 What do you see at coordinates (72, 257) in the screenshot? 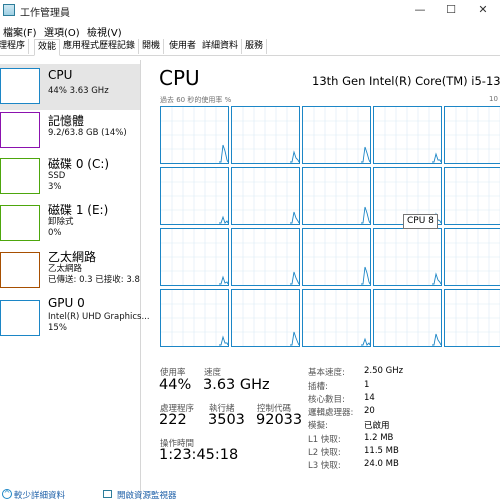
I see `sidebar-item-title: 乙太網路` at bounding box center [72, 257].